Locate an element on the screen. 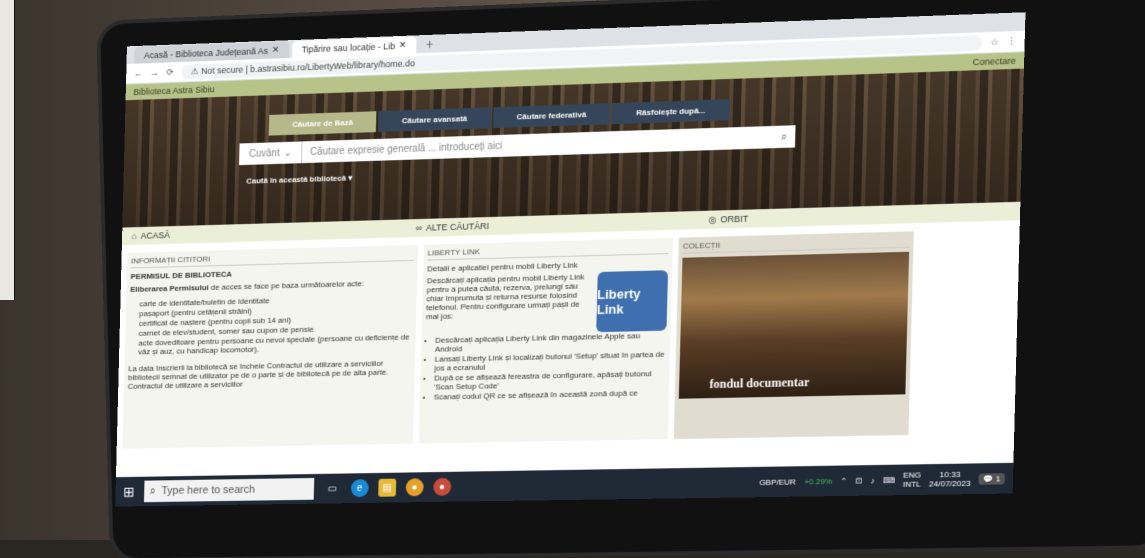 The height and width of the screenshot is (558, 1145). panel-header: LIBERTY LINK is located at coordinates (548, 251).